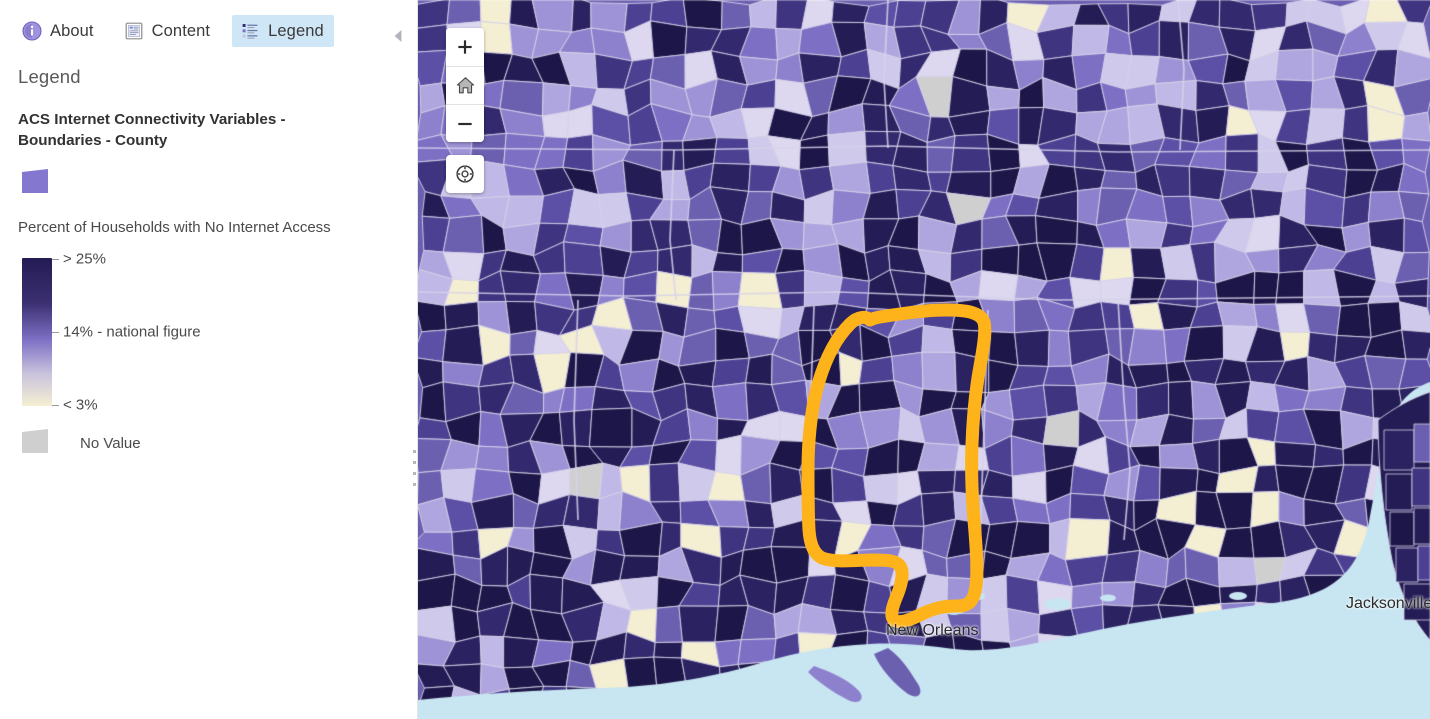 The image size is (1430, 719). Describe the element at coordinates (181, 30) in the screenshot. I see `tab-content-label: Content` at that location.